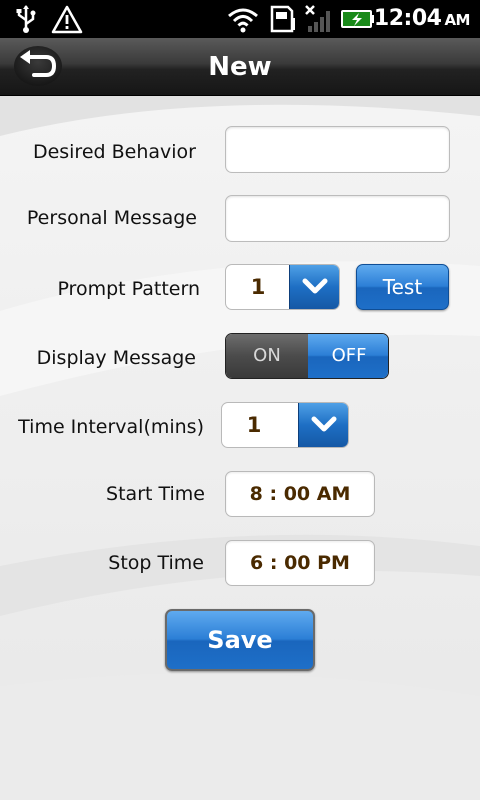 The width and height of the screenshot is (480, 800). Describe the element at coordinates (258, 287) in the screenshot. I see `prompt-pattern-value: 1` at that location.